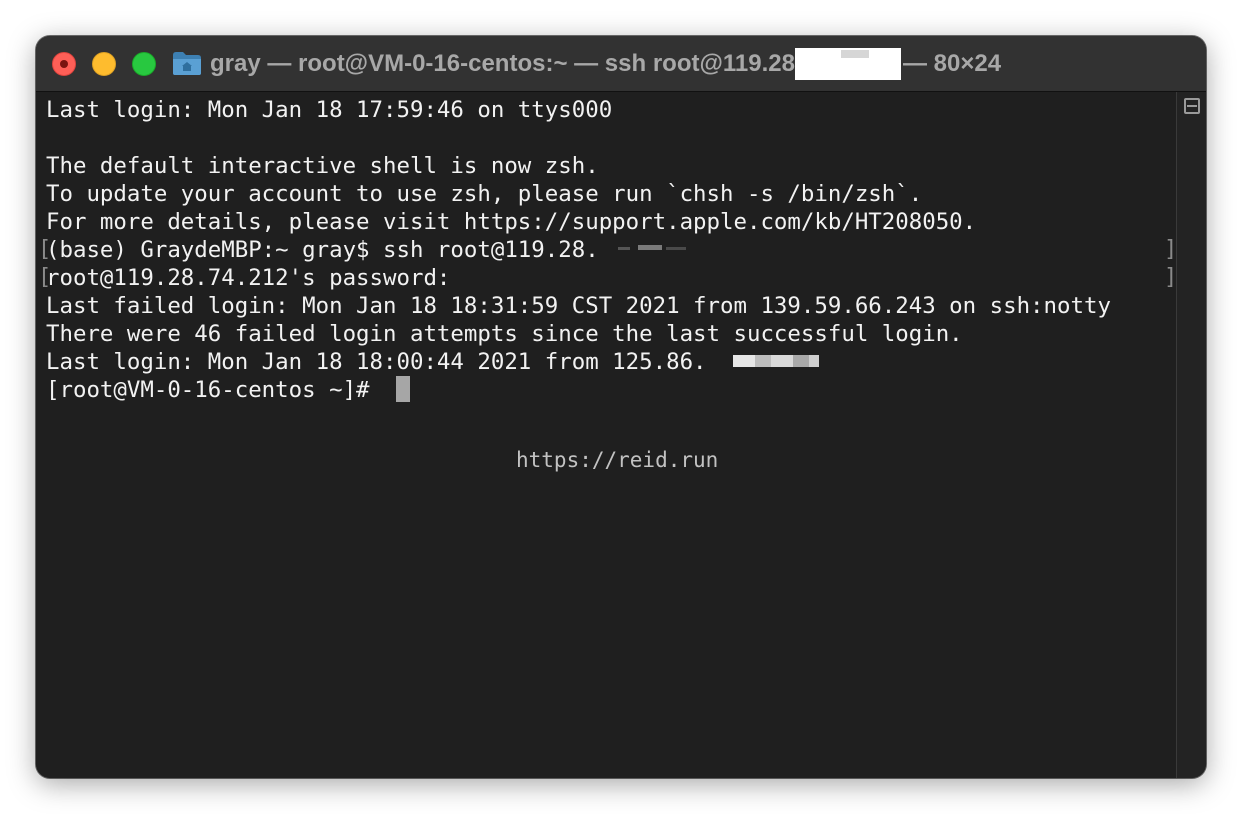 The width and height of the screenshot is (1242, 814). Describe the element at coordinates (1192, 106) in the screenshot. I see `split-pane-icon` at that location.